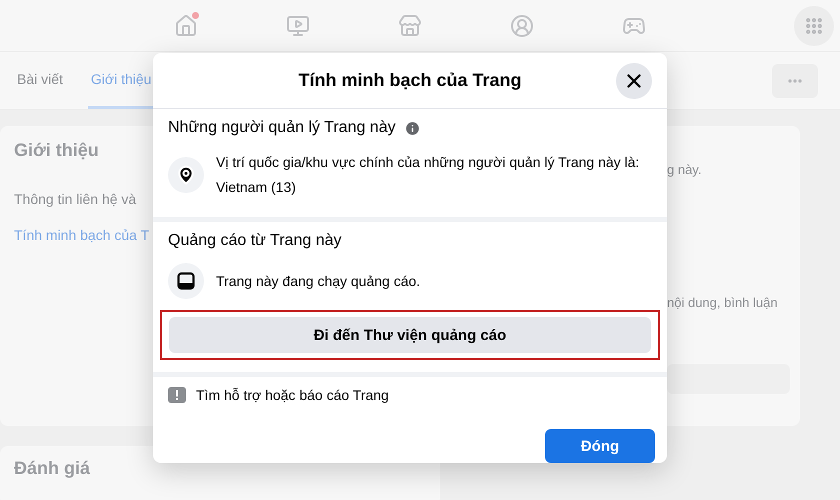 This screenshot has width=840, height=500. I want to click on card-text: nội dung, bình luận, so click(722, 302).